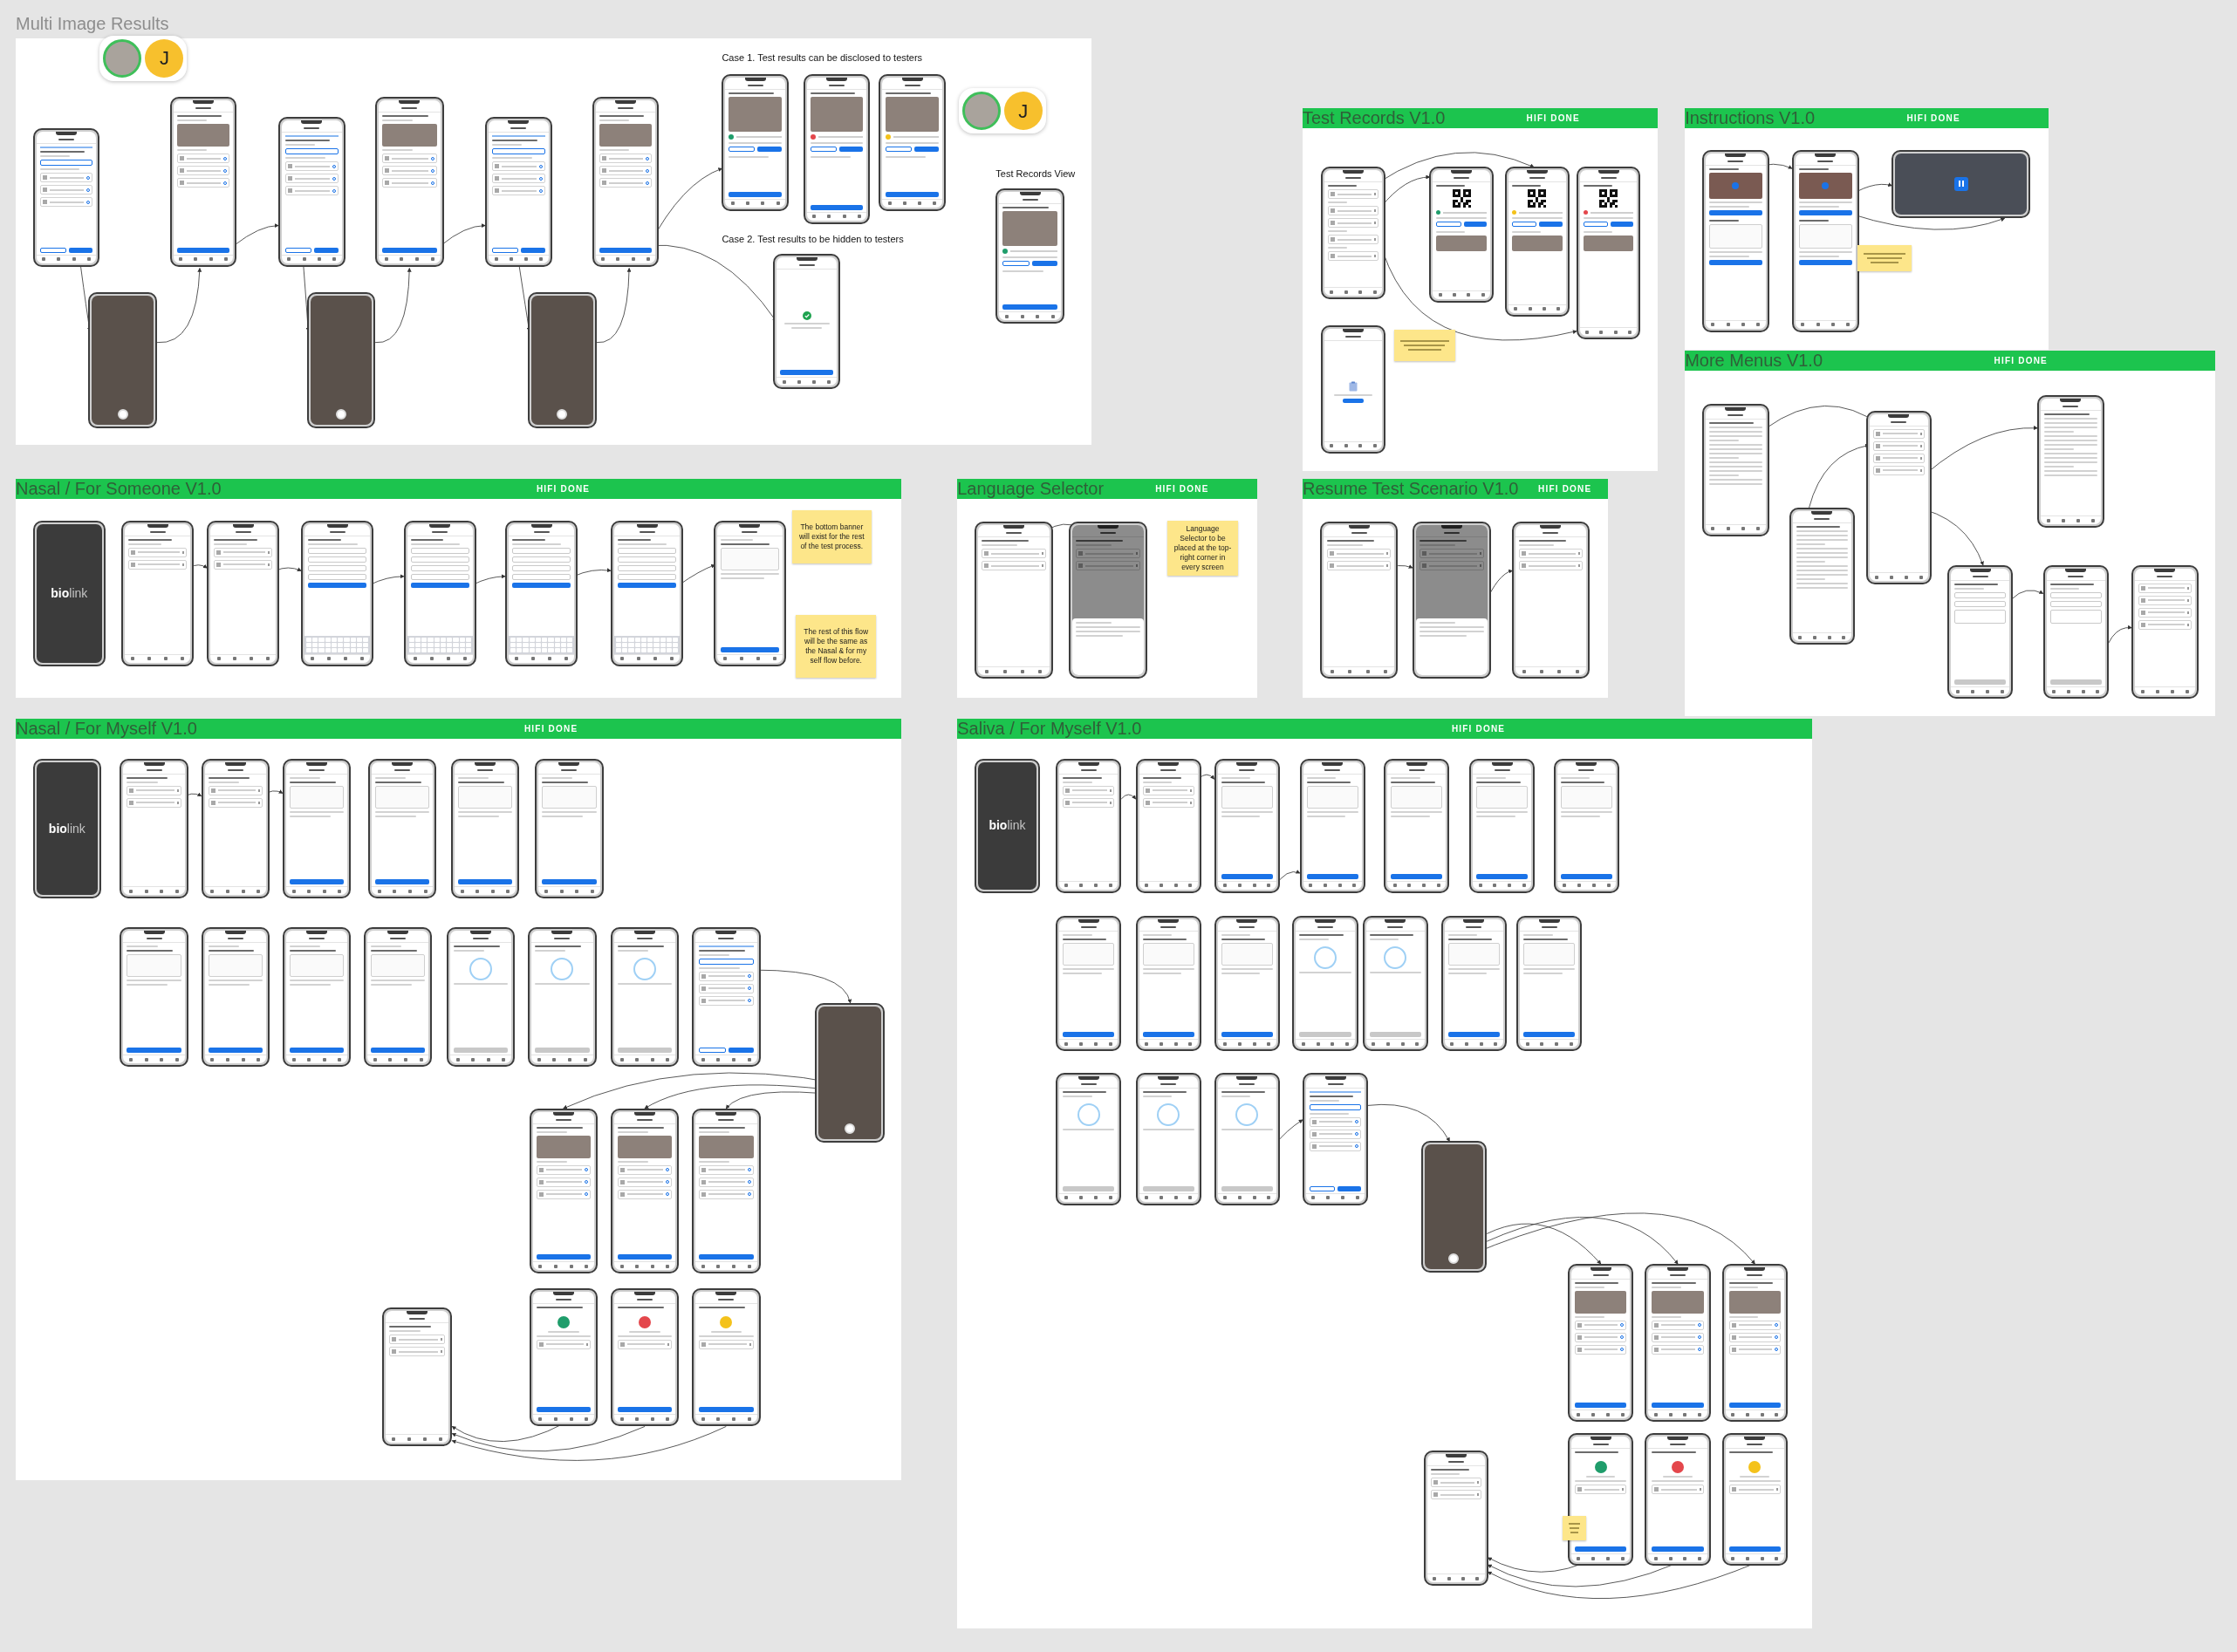 The height and width of the screenshot is (1652, 2237). I want to click on section-title: More Menus V1.0, so click(1754, 361).